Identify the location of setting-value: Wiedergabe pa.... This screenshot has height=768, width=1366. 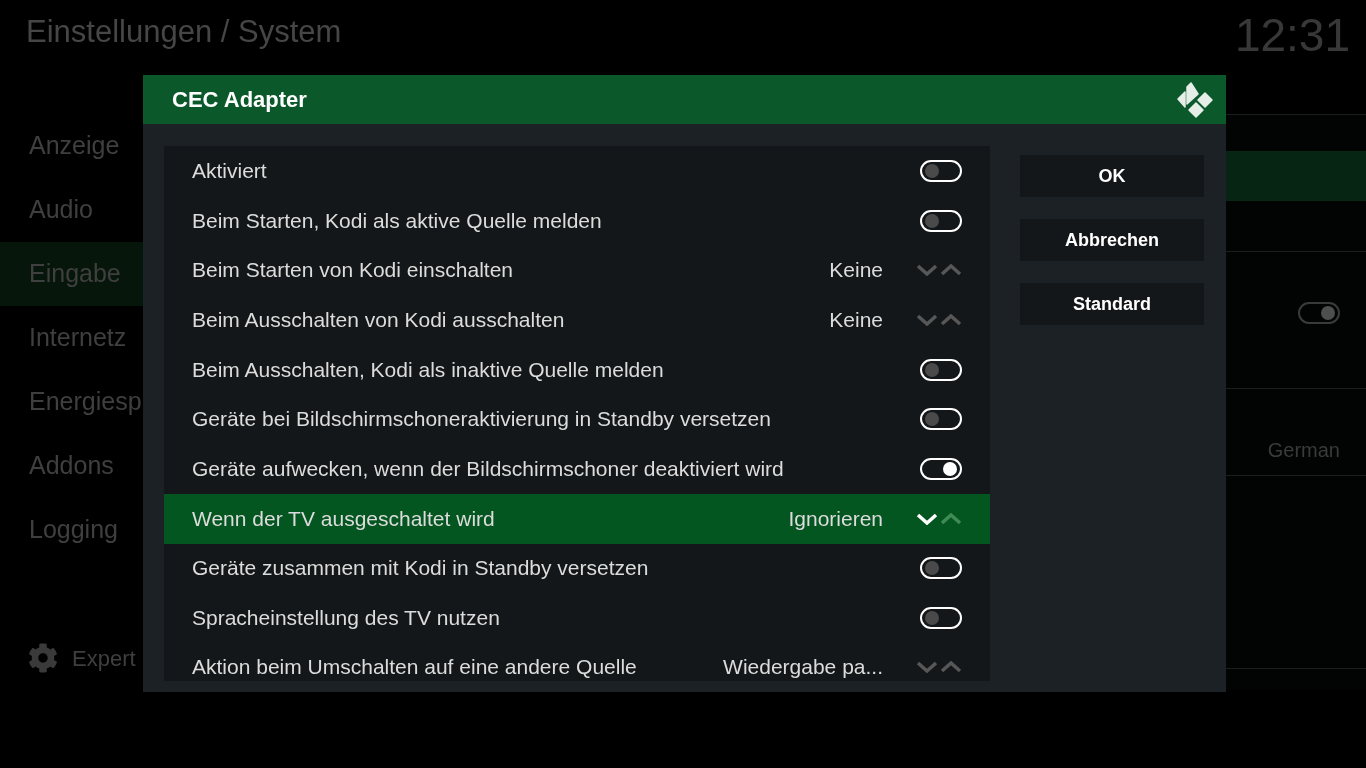
(803, 666).